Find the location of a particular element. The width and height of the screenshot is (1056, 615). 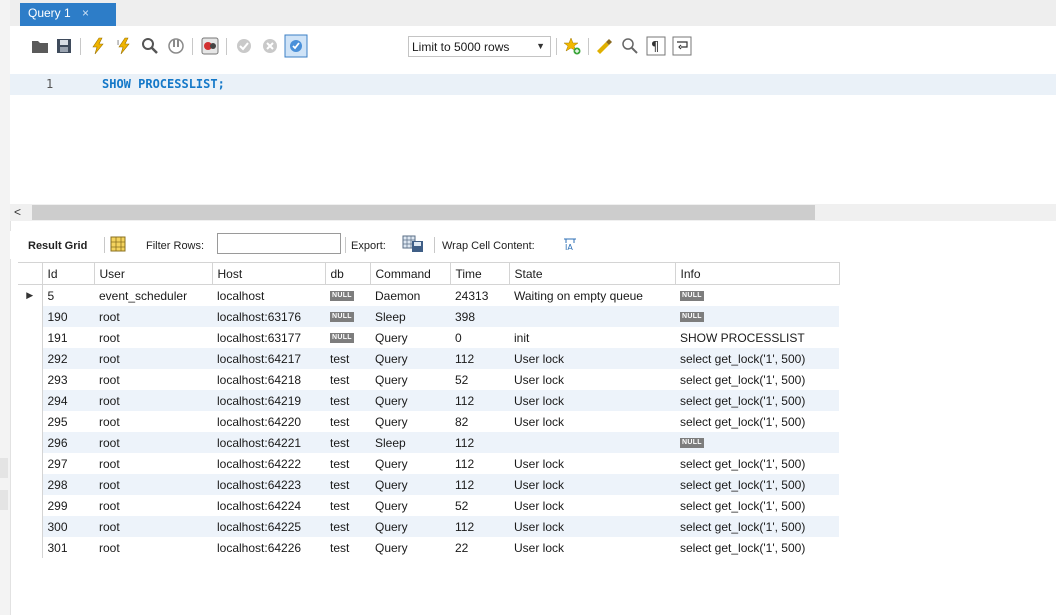

filter-rows-input is located at coordinates (279, 243).